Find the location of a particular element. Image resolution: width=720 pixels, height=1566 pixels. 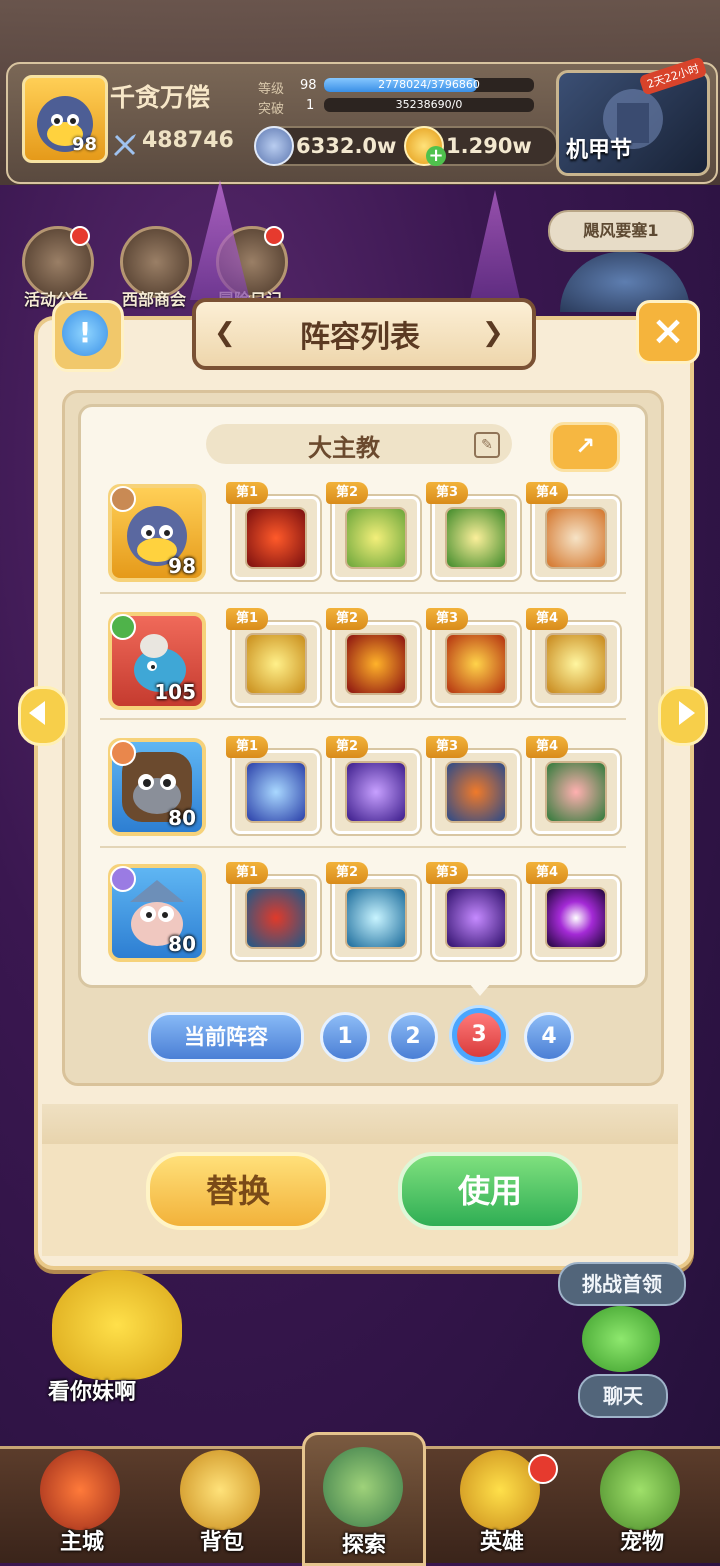

backpack-icon is located at coordinates (220, 1490).